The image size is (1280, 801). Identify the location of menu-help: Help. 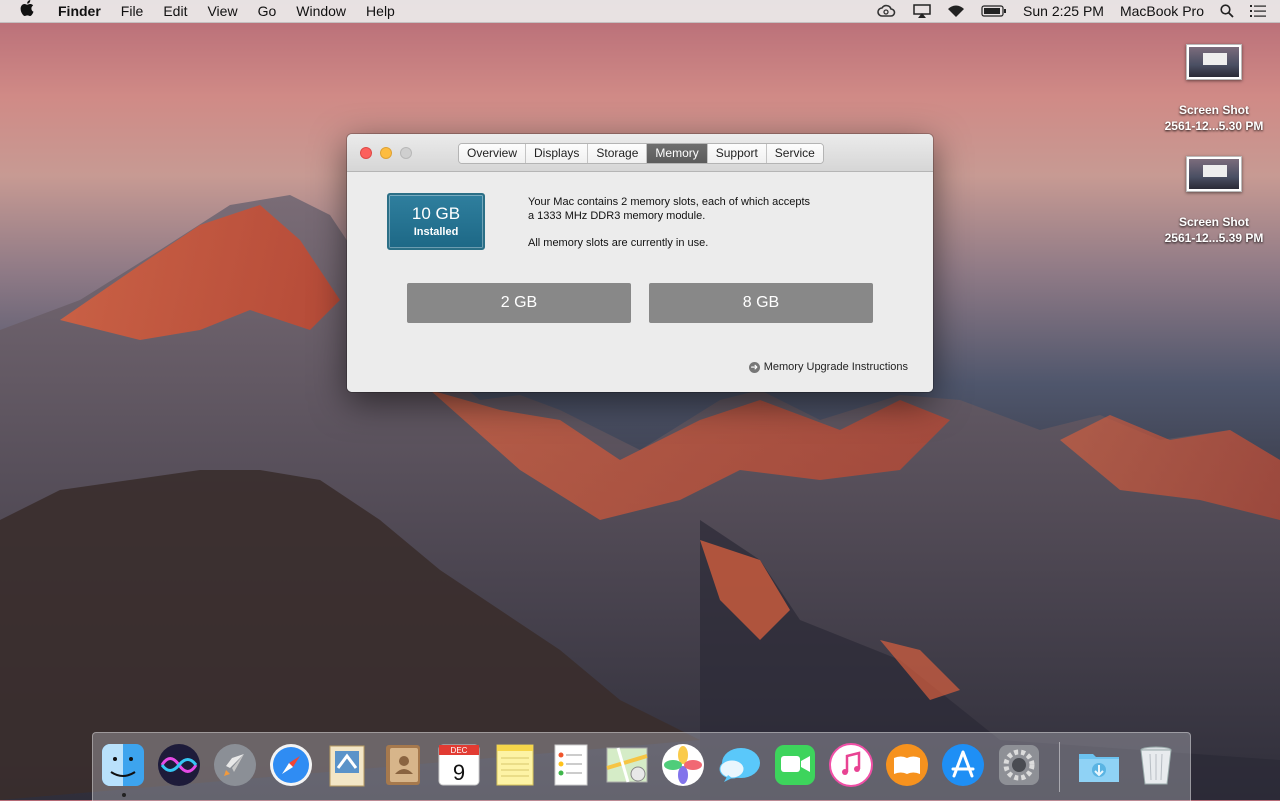
(380, 11).